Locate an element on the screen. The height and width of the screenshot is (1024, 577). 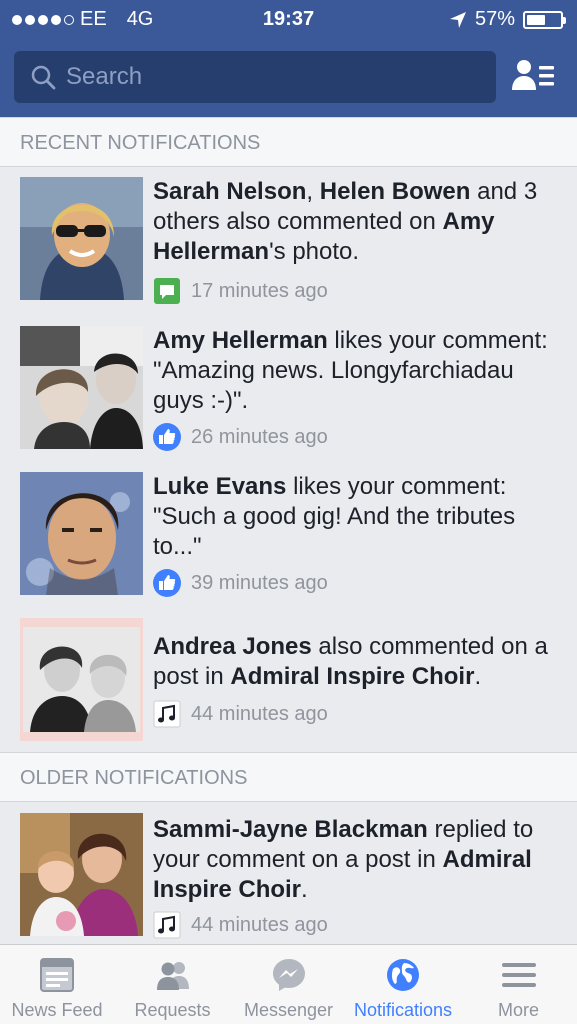
tab-label: More is located at coordinates (518, 1010).